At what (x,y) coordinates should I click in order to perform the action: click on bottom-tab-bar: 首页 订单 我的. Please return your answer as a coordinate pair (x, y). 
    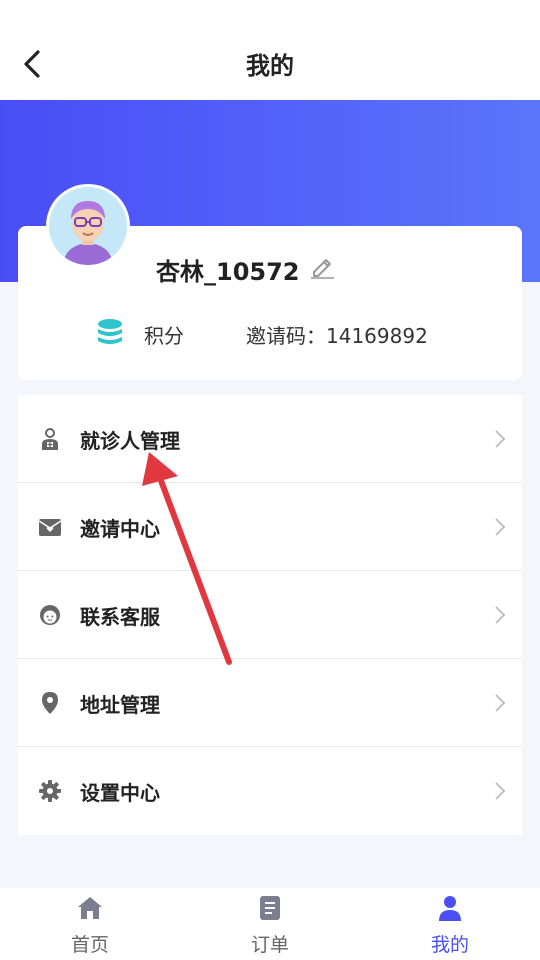
    Looking at the image, I should click on (270, 924).